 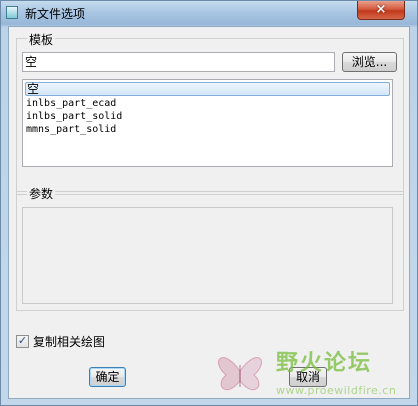 What do you see at coordinates (107, 377) in the screenshot?
I see `ok-button: 确定` at bounding box center [107, 377].